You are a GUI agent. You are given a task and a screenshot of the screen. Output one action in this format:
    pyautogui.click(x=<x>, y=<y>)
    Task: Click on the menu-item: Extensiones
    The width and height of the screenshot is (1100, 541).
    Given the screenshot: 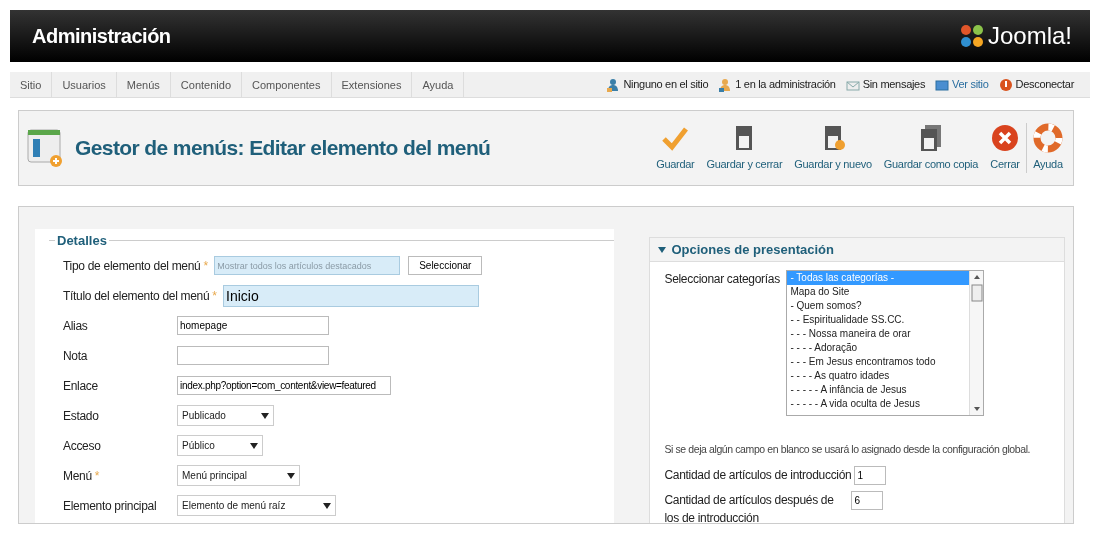 What is the action you would take?
    pyautogui.click(x=372, y=84)
    